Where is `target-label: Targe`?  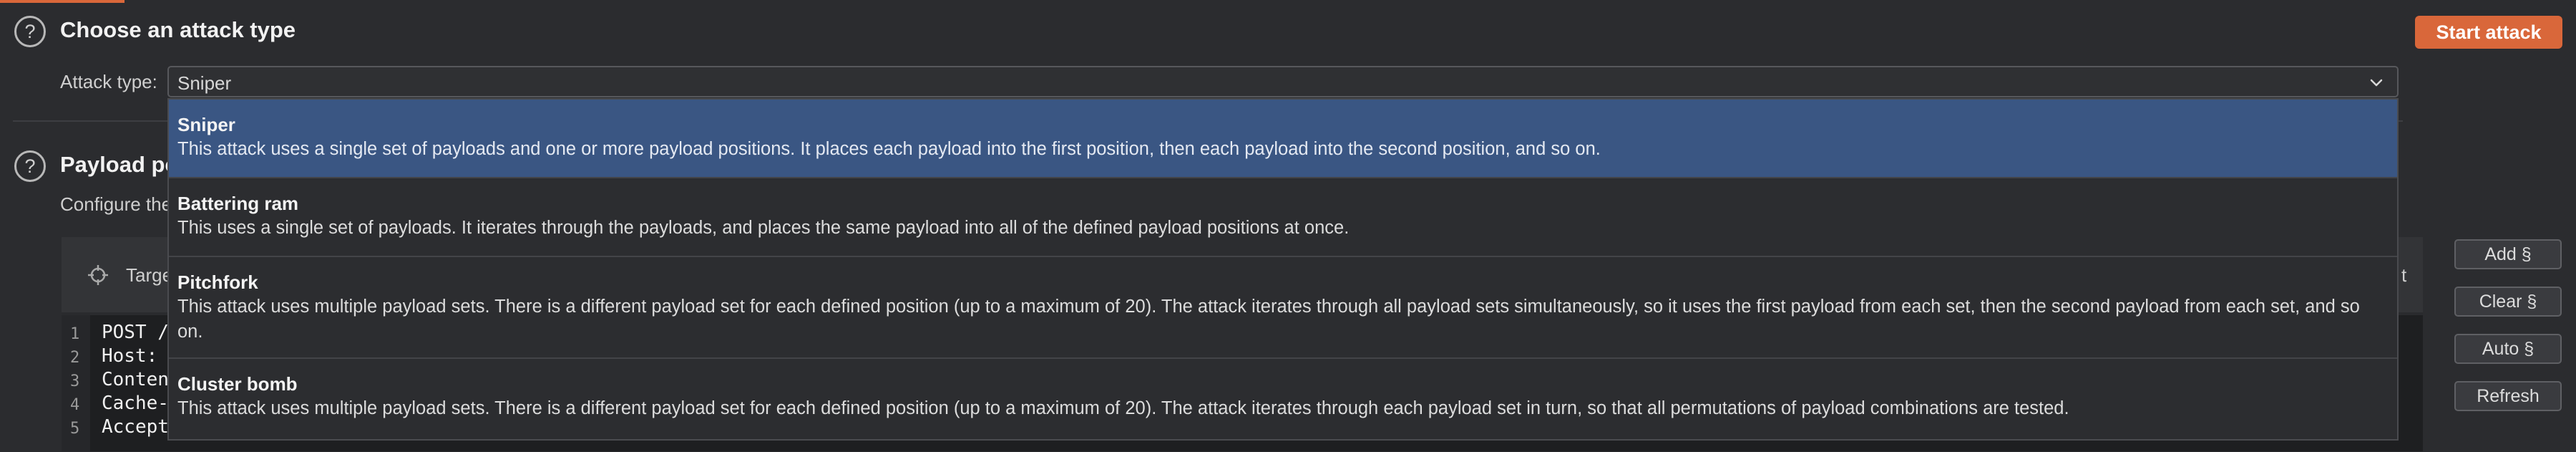
target-label: Targe is located at coordinates (149, 275).